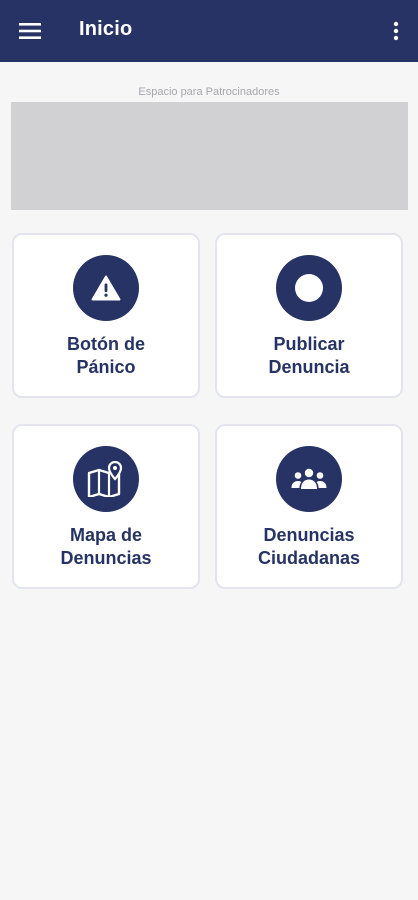 The image size is (418, 900). I want to click on map-pin-icon, so click(105, 479).